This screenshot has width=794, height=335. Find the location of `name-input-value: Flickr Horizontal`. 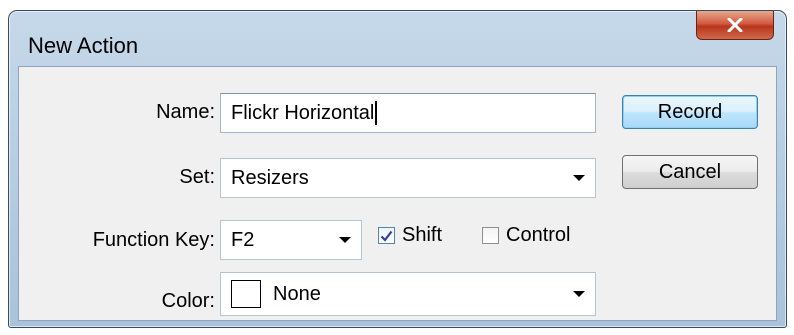

name-input-value: Flickr Horizontal is located at coordinates (303, 112).